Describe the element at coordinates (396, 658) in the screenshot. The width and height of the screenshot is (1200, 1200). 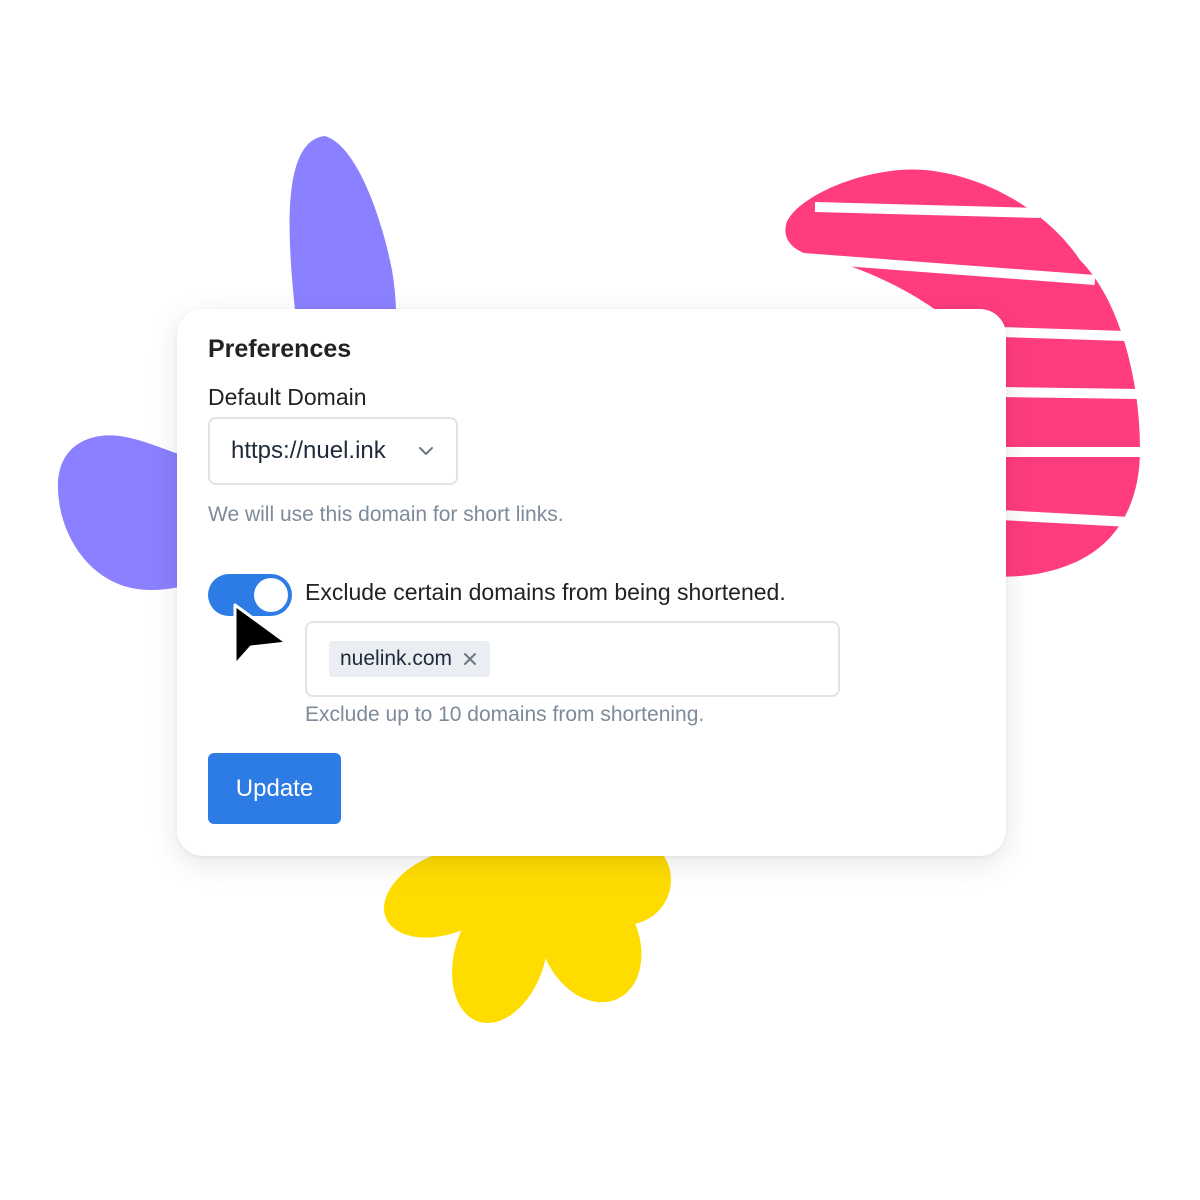
I see `domain-tag-label: nuelink.com` at that location.